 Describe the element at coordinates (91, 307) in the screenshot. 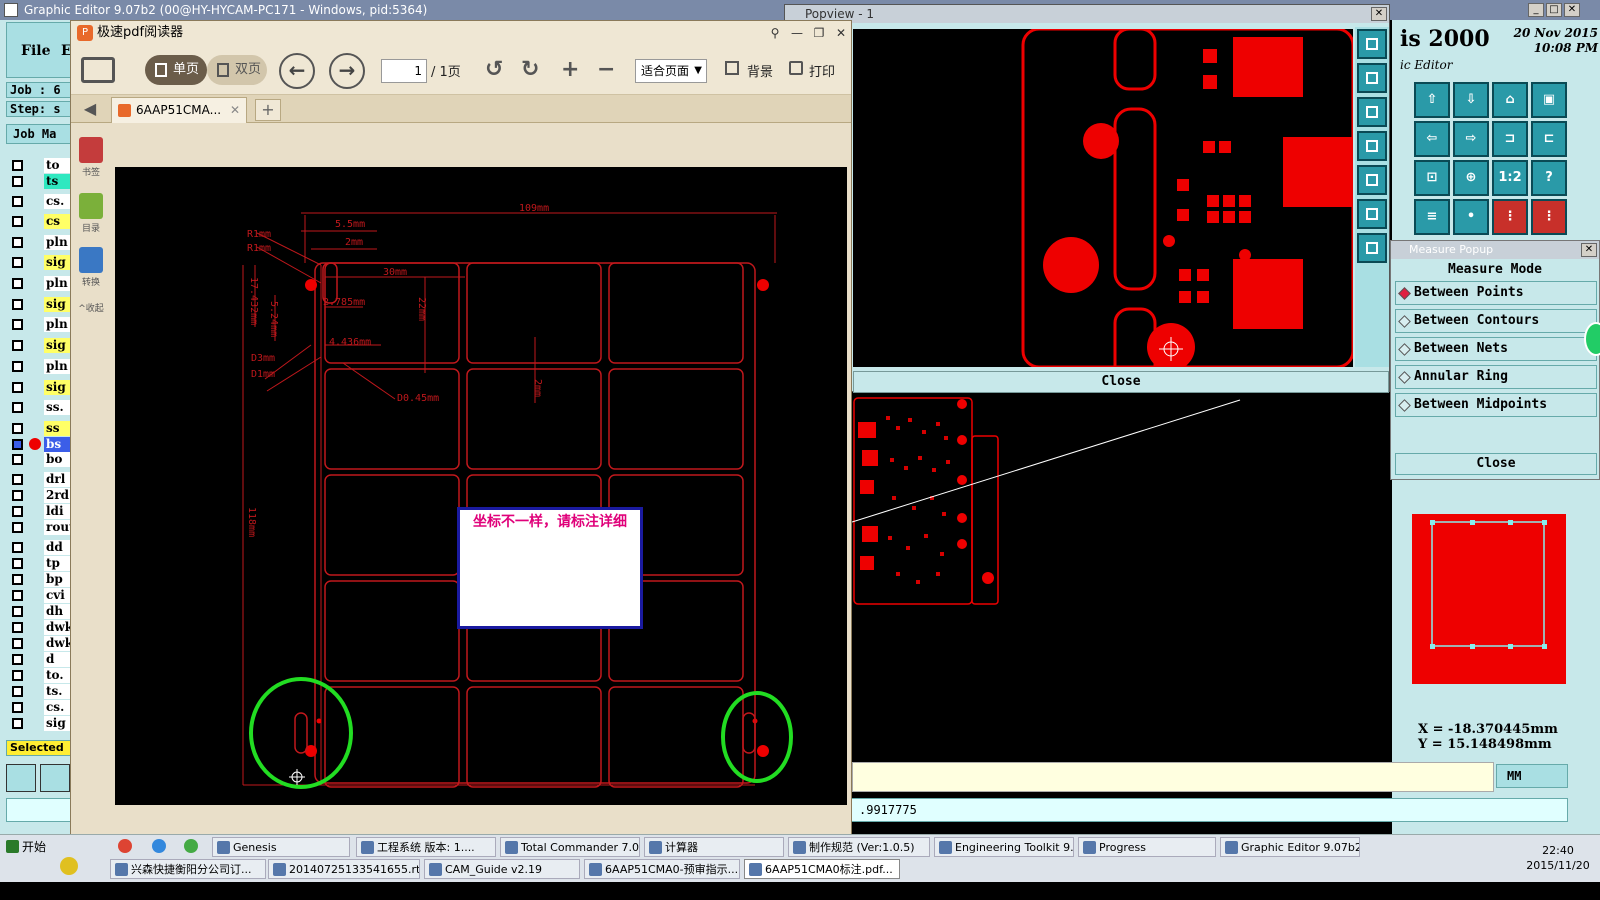

I see `sidebar-collapse-button: ^收起` at that location.